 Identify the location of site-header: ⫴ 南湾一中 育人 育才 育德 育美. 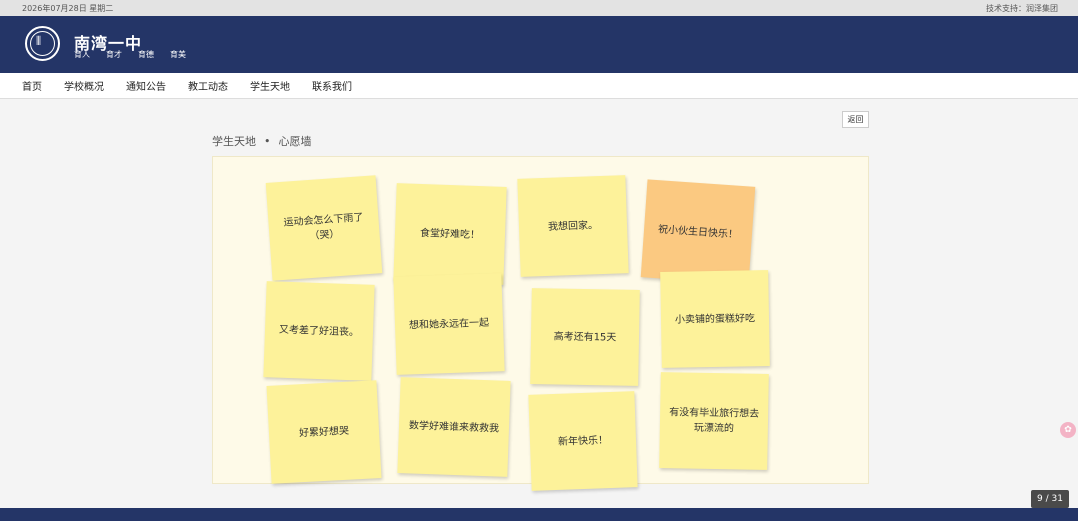
(539, 44).